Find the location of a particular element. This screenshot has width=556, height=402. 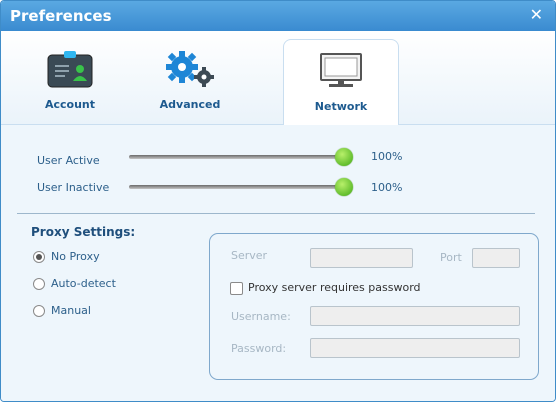

user-active-label: User Active is located at coordinates (68, 160).